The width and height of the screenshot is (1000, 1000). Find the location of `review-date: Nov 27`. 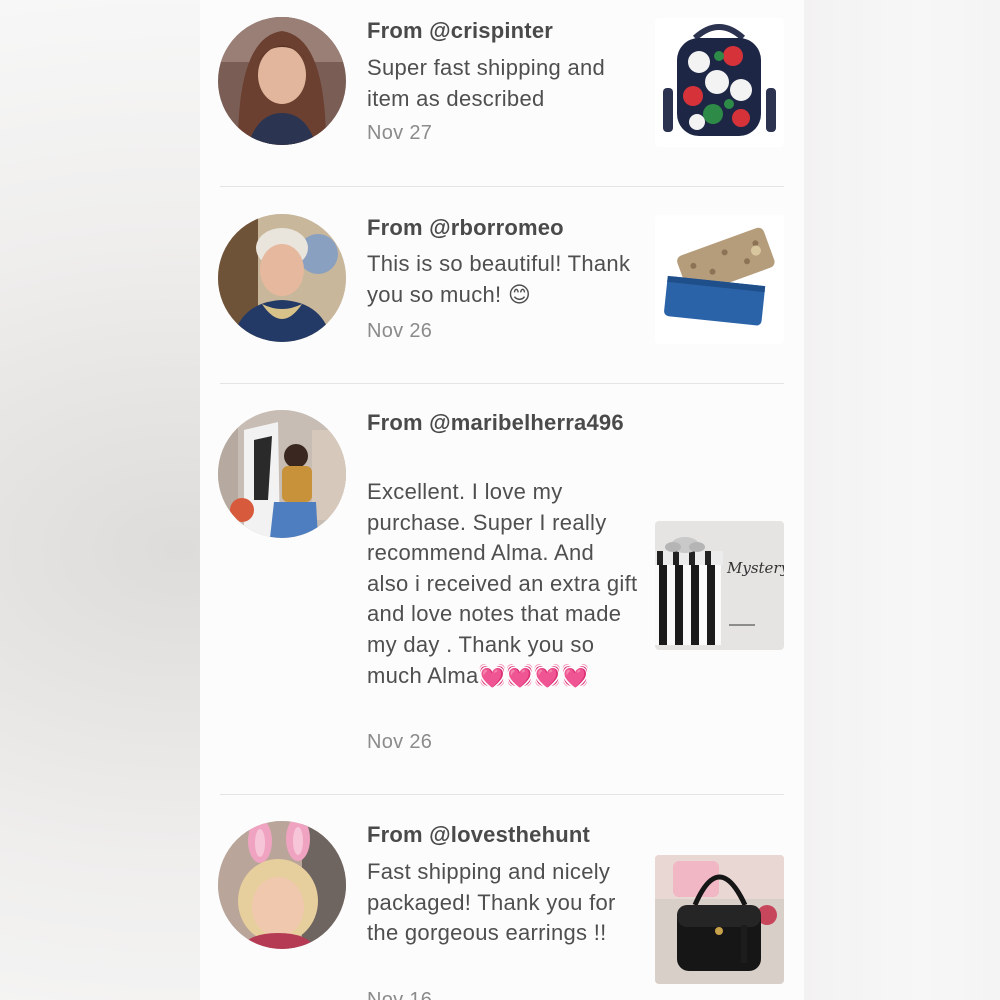

review-date: Nov 27 is located at coordinates (400, 133).